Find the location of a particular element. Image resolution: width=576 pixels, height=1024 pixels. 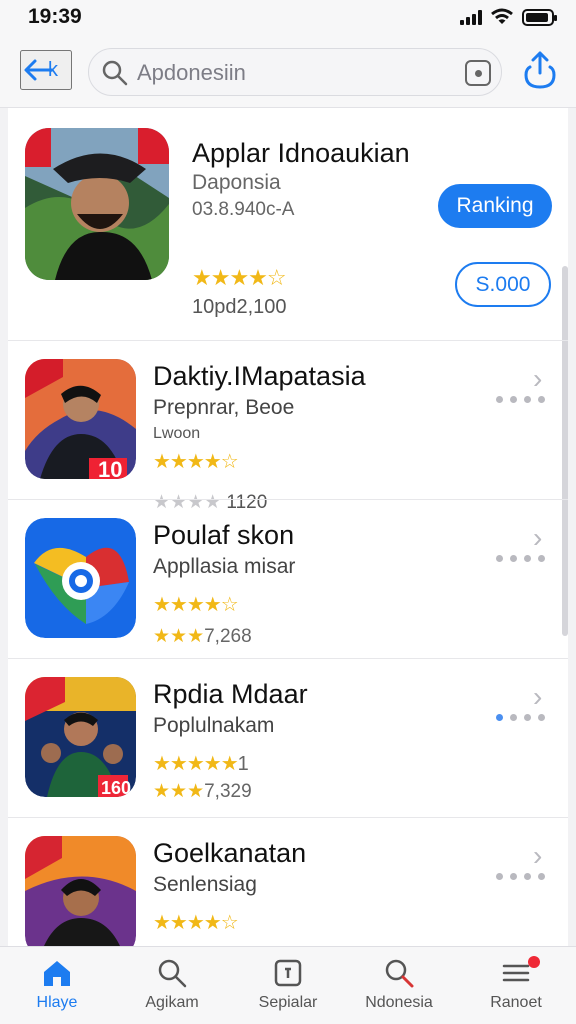

bottom-tab-bar: Hlaye Agikam Sepialar Ndonesia Ranoet is located at coordinates (288, 985).